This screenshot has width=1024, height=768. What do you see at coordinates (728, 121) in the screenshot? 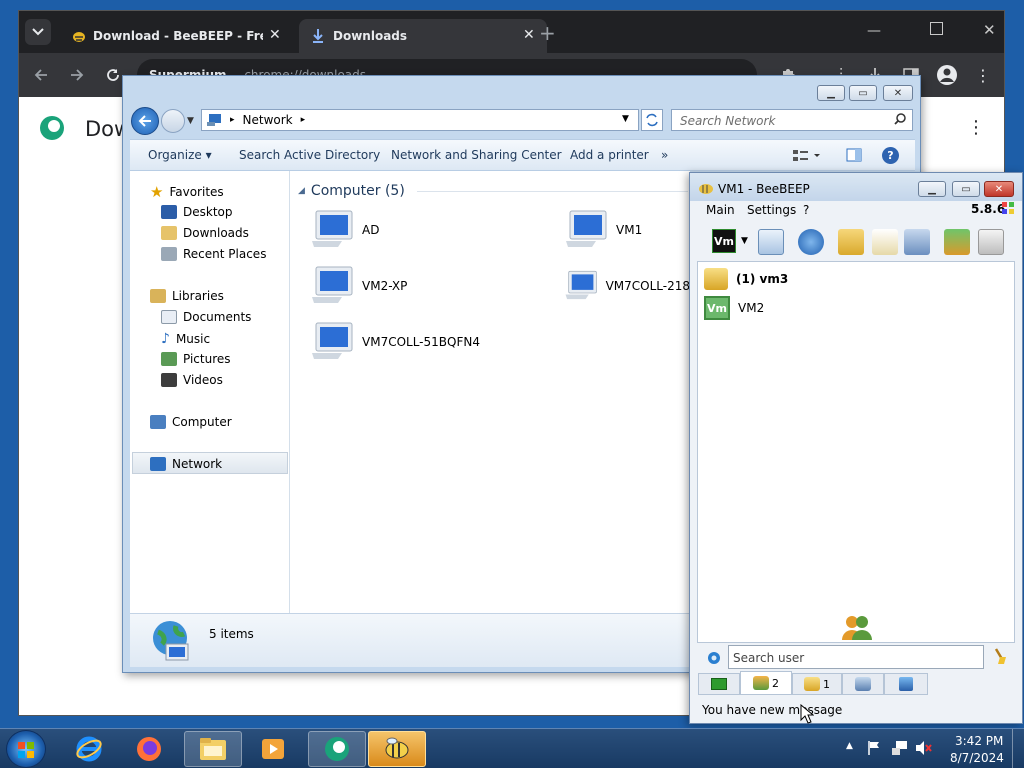
I see `search-placeholder: Search Network` at bounding box center [728, 121].